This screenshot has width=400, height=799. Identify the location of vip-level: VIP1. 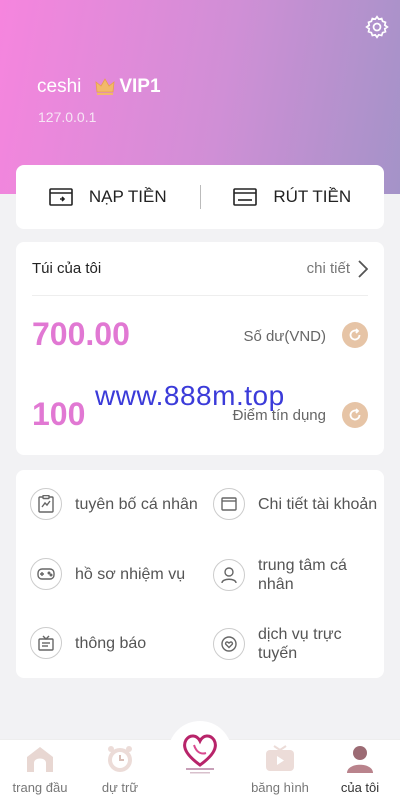
(140, 86).